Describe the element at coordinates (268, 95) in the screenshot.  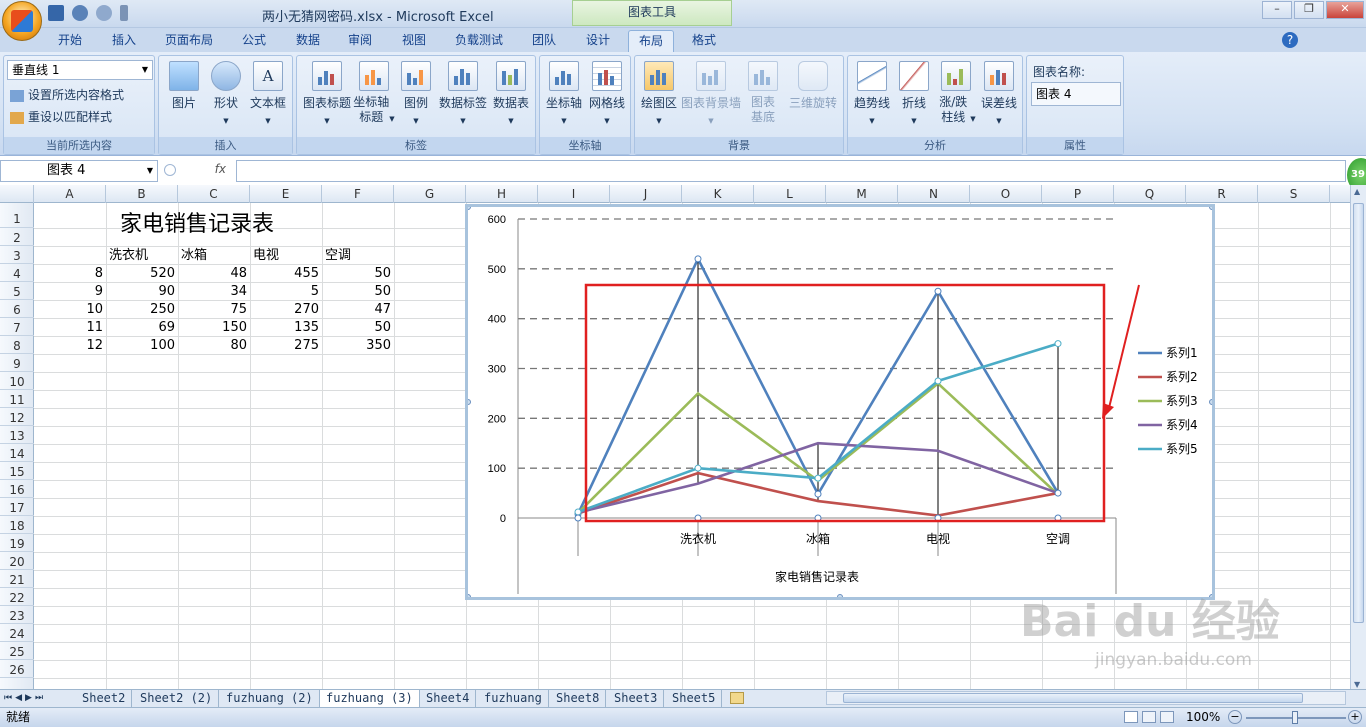
I see `insert-textbox-button: A 文本框 ▼` at that location.